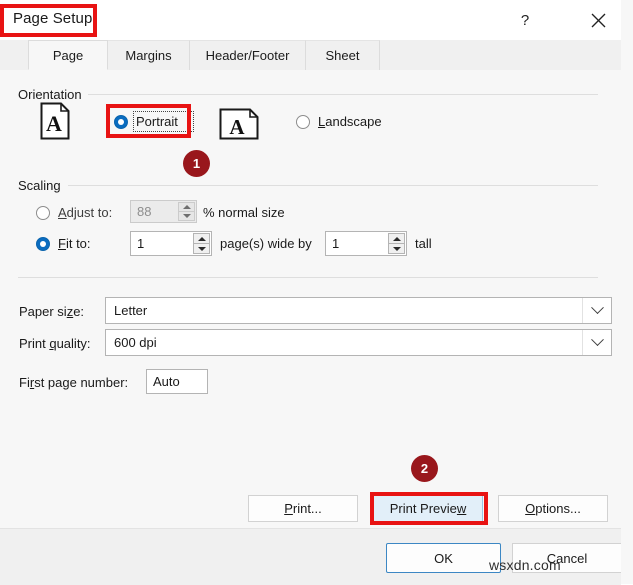 The image size is (633, 585). I want to click on fit-to-tall-spin-down, so click(396, 249).